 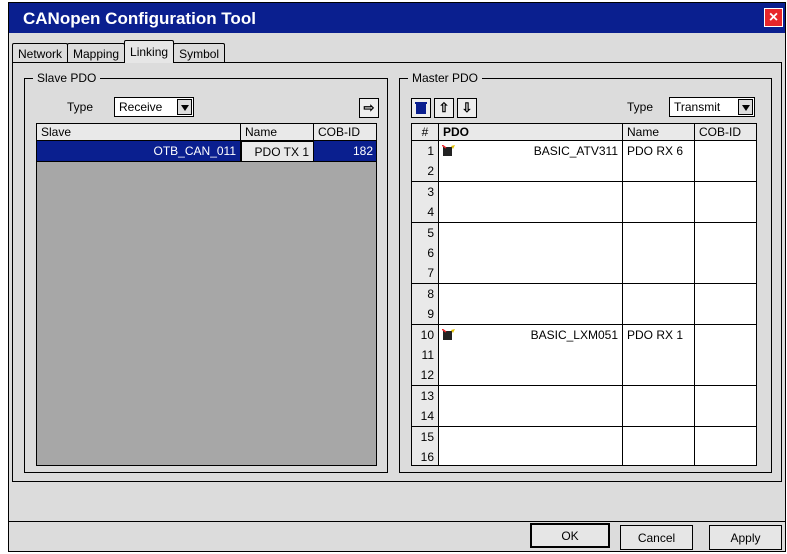 I want to click on master-type-value: Transmit, so click(x=697, y=107).